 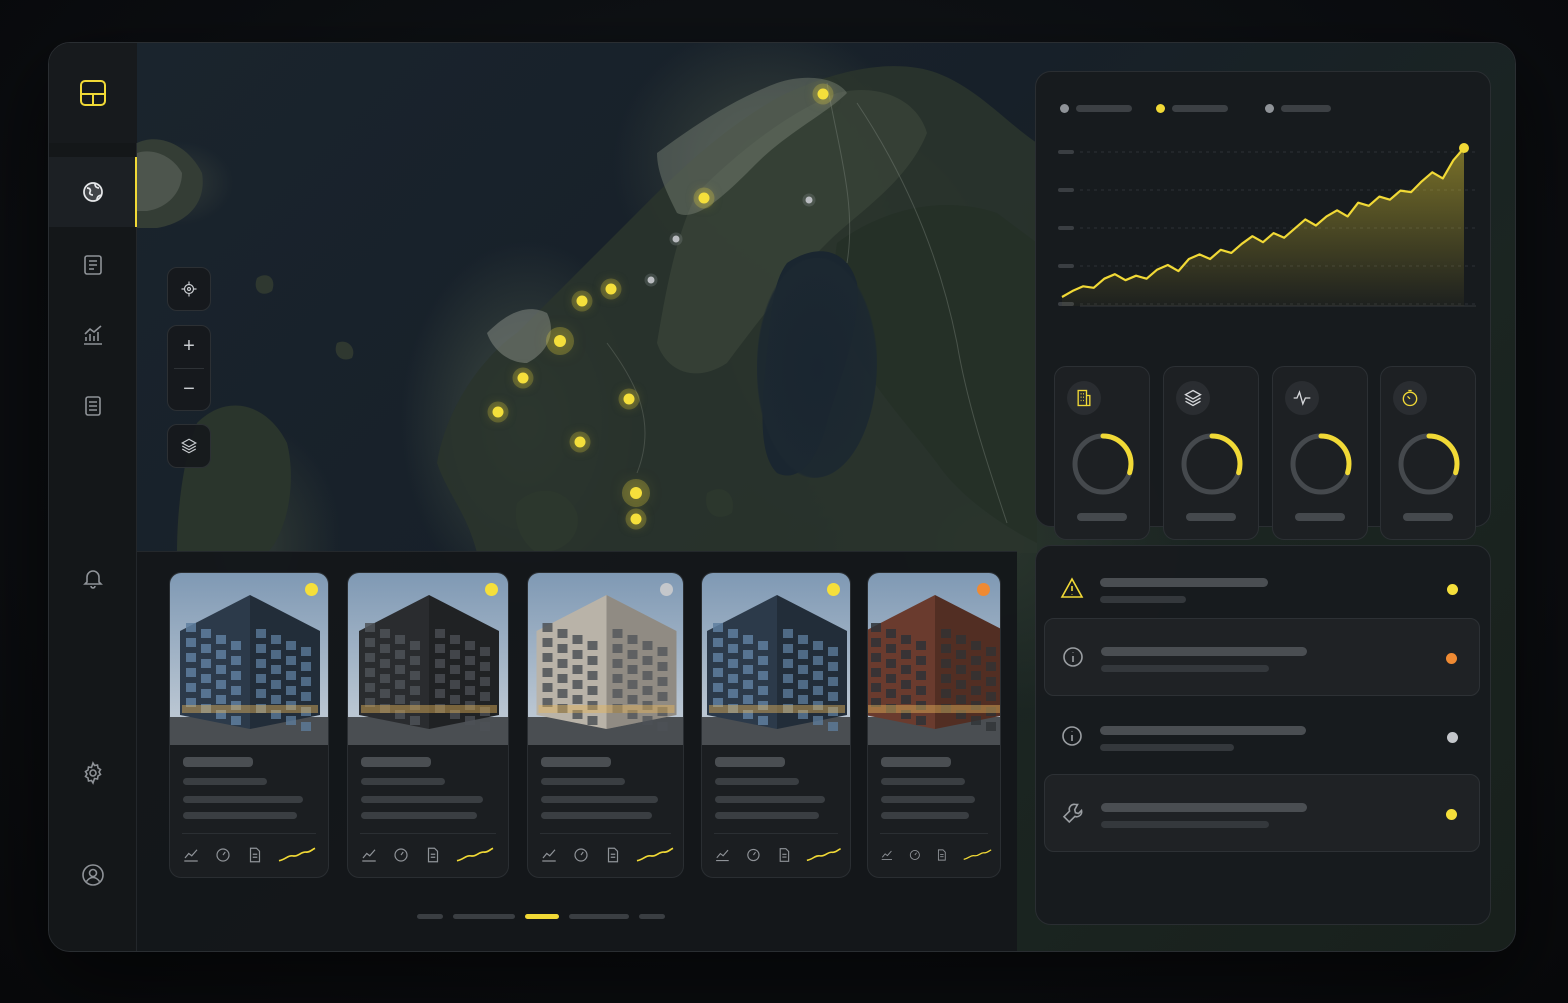 I want to click on alerts-panel, so click(x=1263, y=735).